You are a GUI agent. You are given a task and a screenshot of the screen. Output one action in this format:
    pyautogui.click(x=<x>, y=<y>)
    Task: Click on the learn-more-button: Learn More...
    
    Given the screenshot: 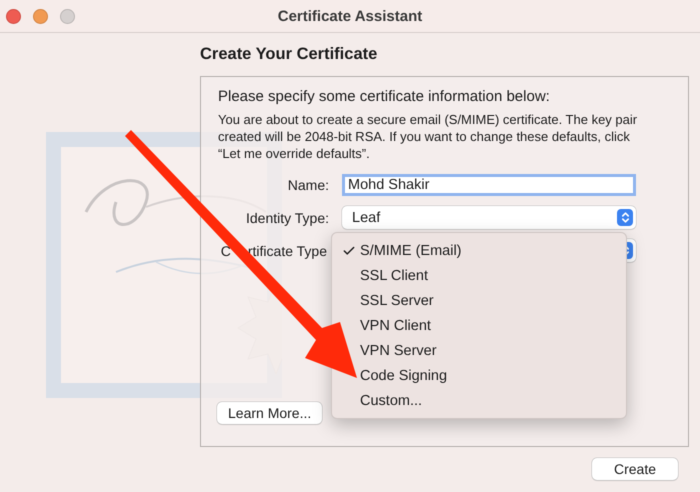 What is the action you would take?
    pyautogui.click(x=269, y=413)
    